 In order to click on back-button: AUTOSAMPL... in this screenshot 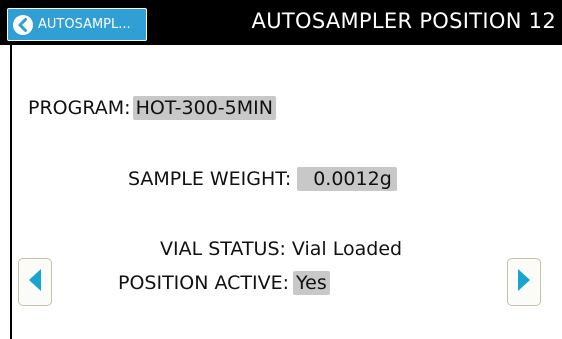, I will do `click(77, 24)`.